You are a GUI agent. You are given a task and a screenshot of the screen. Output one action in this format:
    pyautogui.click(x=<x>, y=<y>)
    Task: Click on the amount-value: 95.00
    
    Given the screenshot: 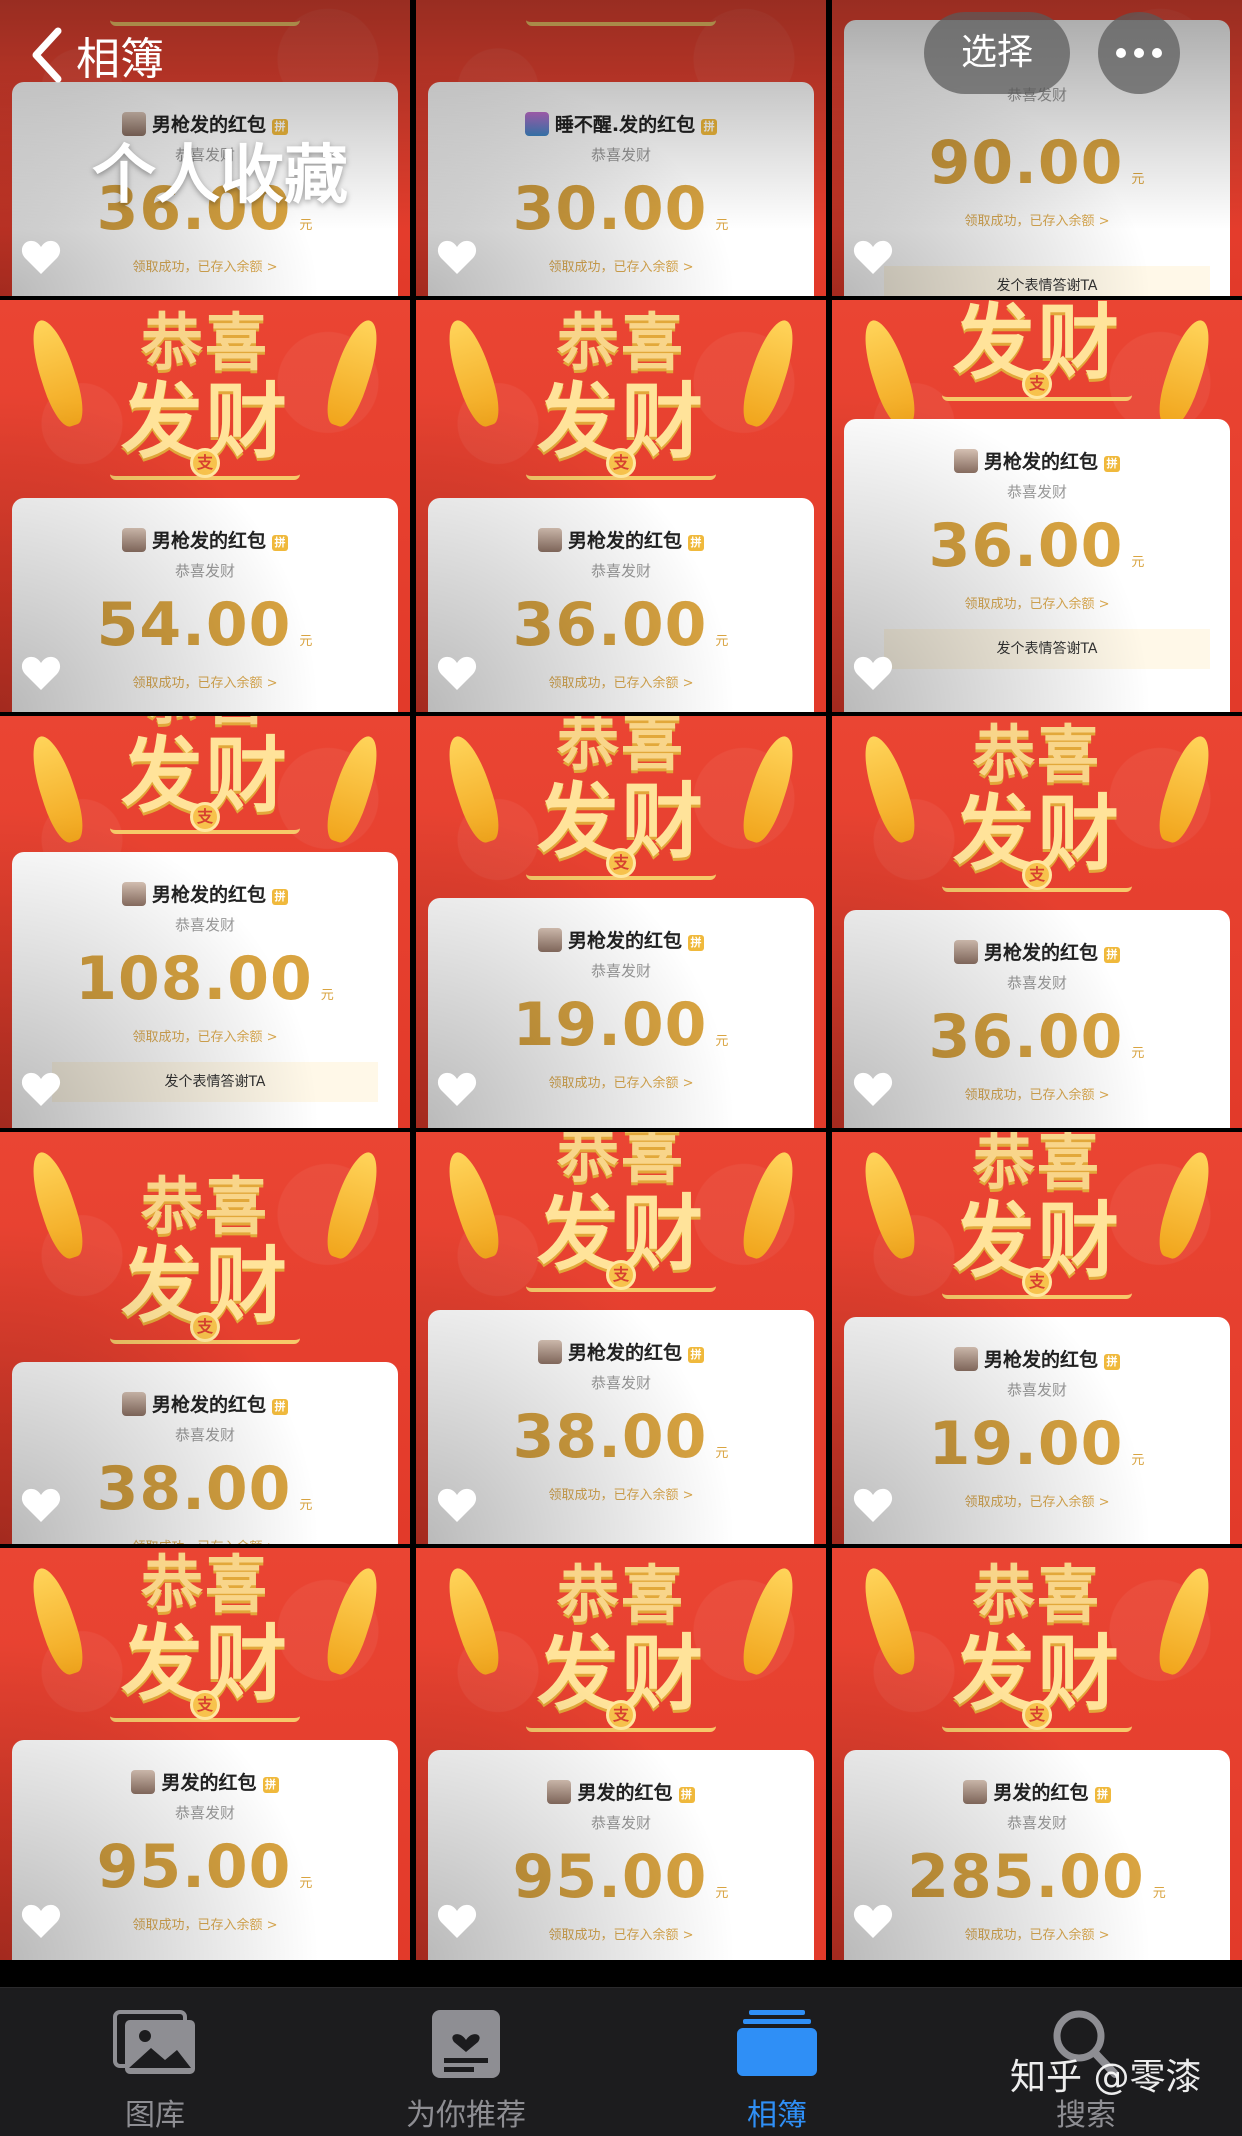 What is the action you would take?
    pyautogui.click(x=194, y=1867)
    